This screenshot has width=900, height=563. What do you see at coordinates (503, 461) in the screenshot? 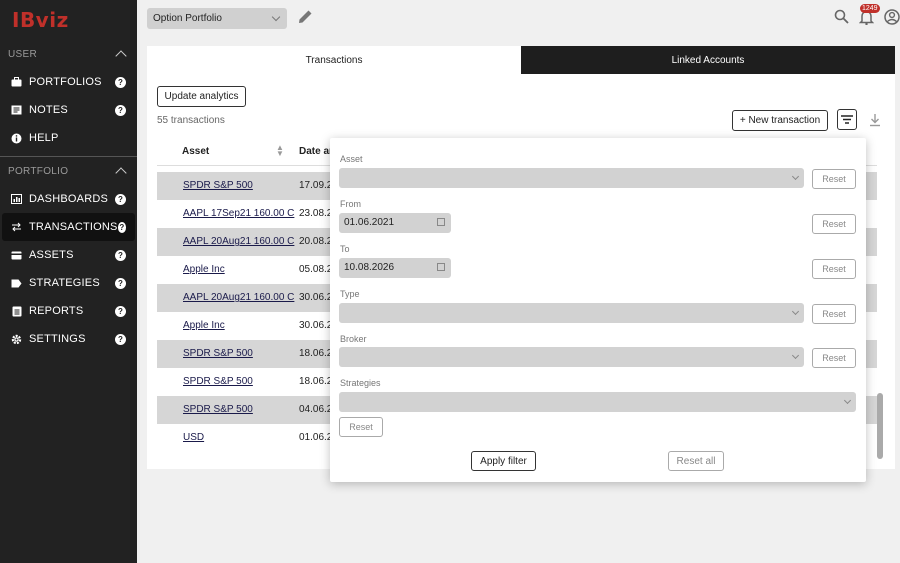
I see `apply-filter-button: Apply filter` at bounding box center [503, 461].